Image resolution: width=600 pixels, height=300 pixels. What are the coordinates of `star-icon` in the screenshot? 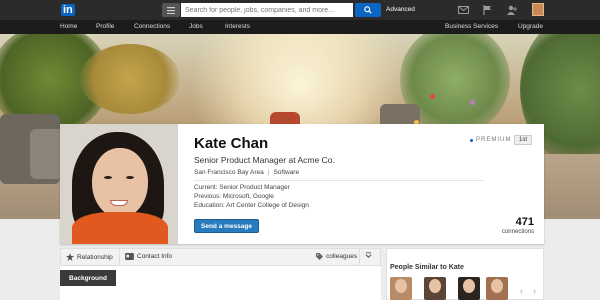 It's located at (70, 257).